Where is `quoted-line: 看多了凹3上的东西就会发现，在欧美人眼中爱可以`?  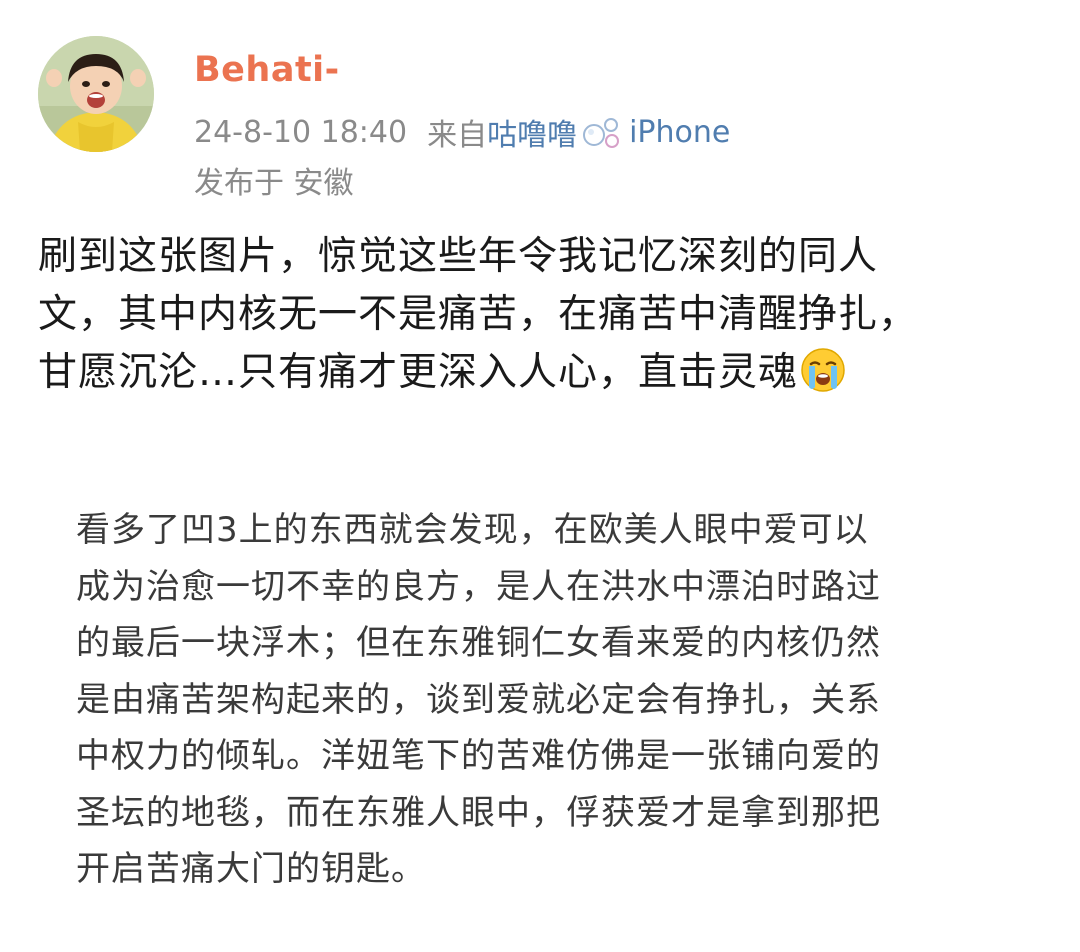
quoted-line: 看多了凹3上的东西就会发现，在欧美人眼中爱可以 is located at coordinates (472, 530).